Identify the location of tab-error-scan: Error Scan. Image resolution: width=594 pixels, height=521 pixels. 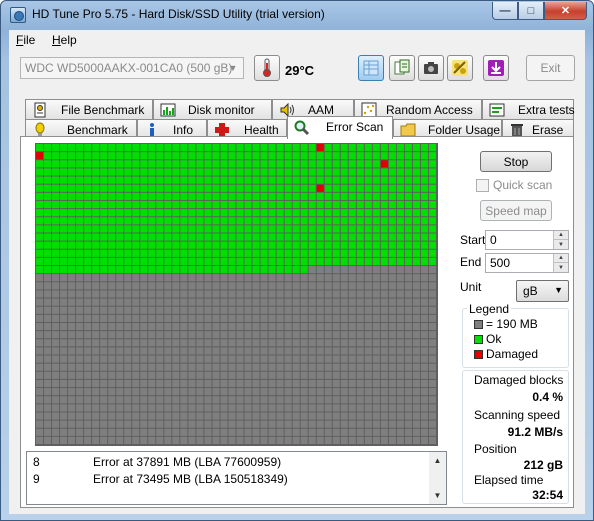
(340, 127).